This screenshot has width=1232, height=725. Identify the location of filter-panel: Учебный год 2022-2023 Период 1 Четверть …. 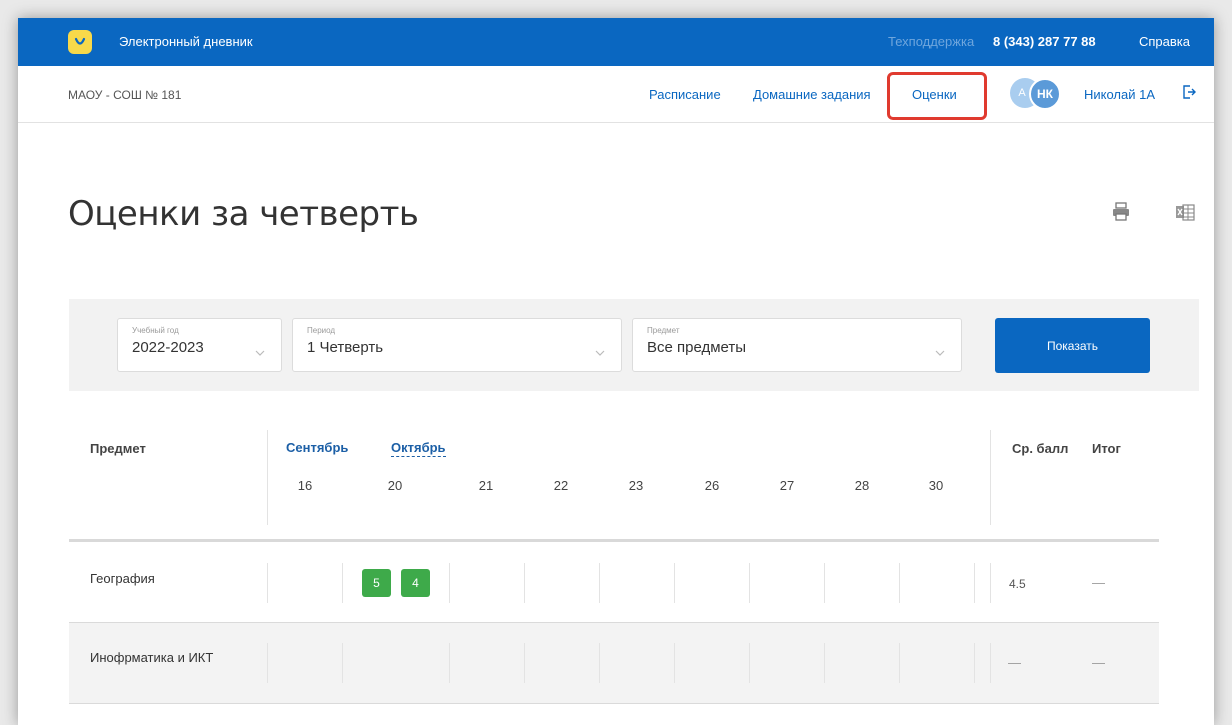
(634, 345).